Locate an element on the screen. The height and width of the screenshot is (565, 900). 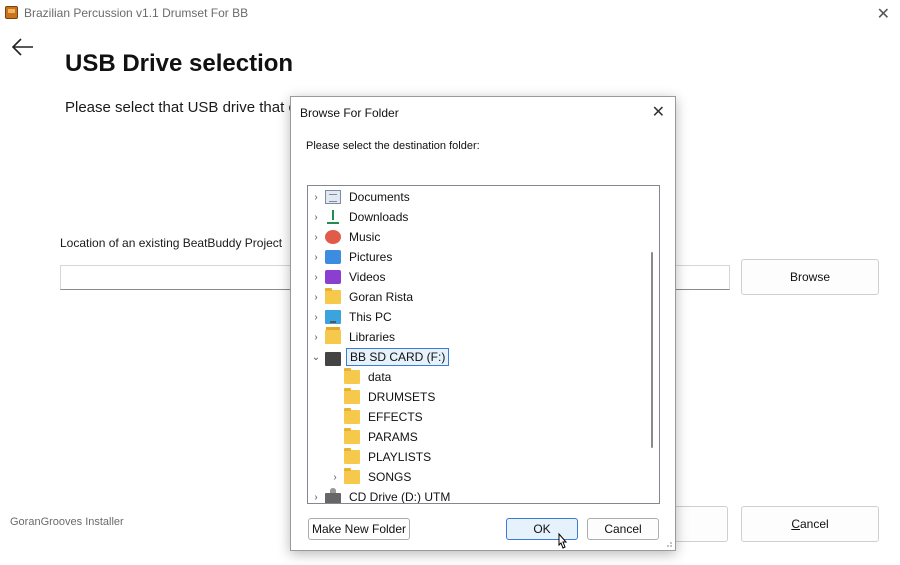
browse-button: Browse is located at coordinates (810, 277).